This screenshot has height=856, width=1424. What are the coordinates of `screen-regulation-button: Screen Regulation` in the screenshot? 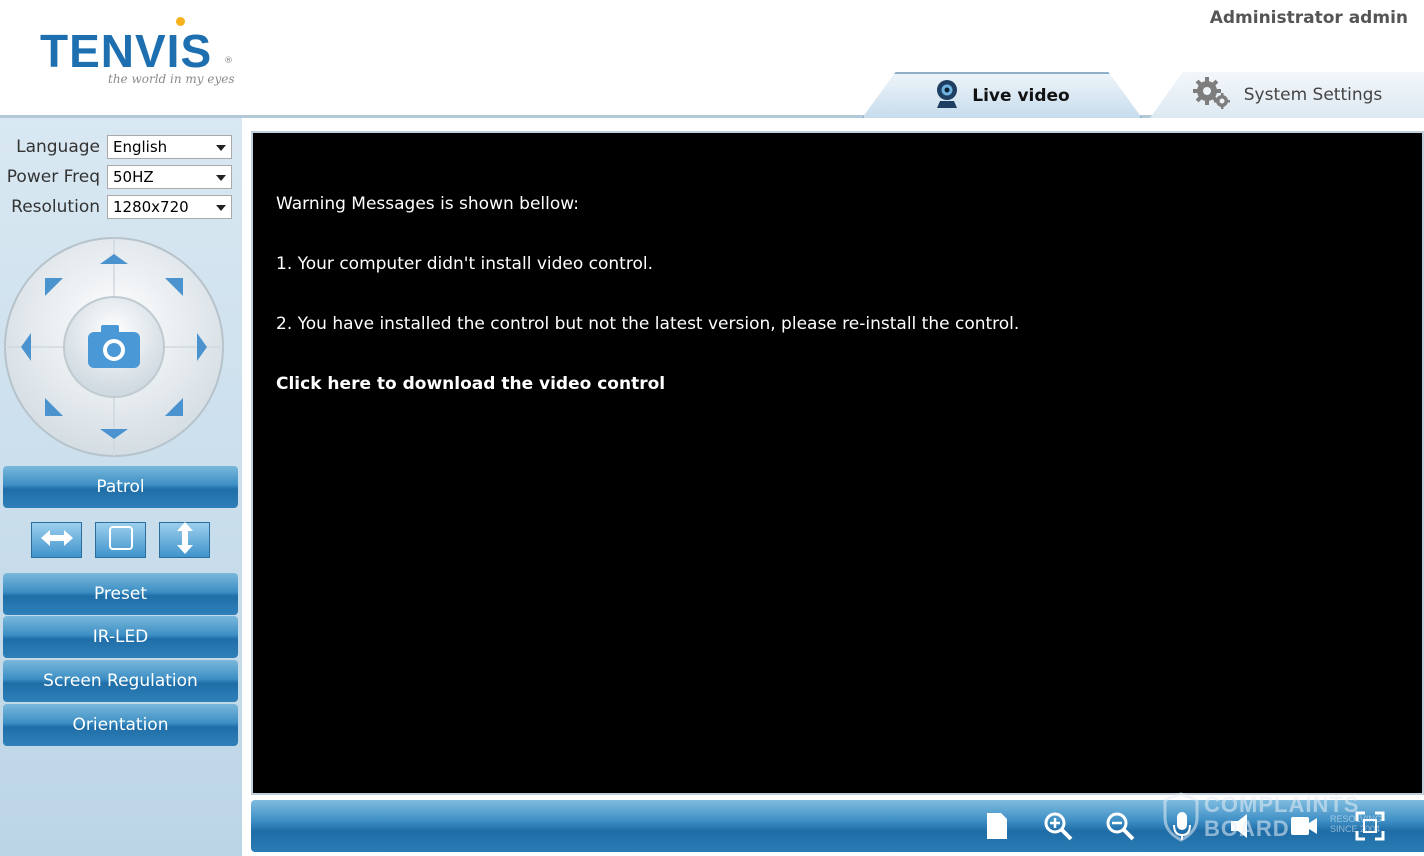 It's located at (120, 681).